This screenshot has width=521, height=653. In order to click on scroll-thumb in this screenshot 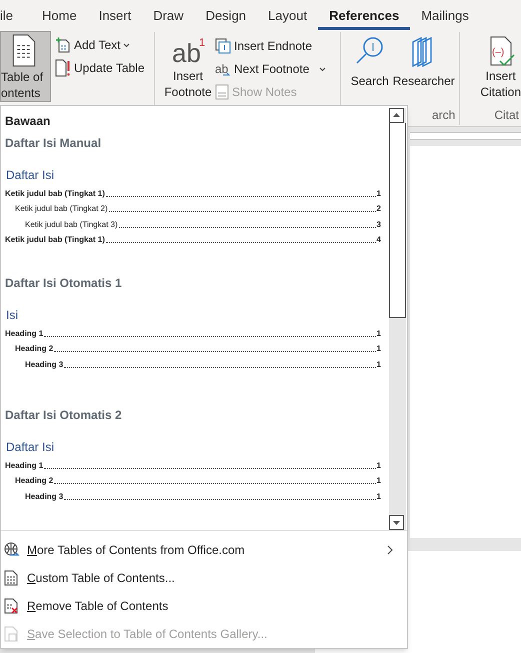, I will do `click(397, 220)`.